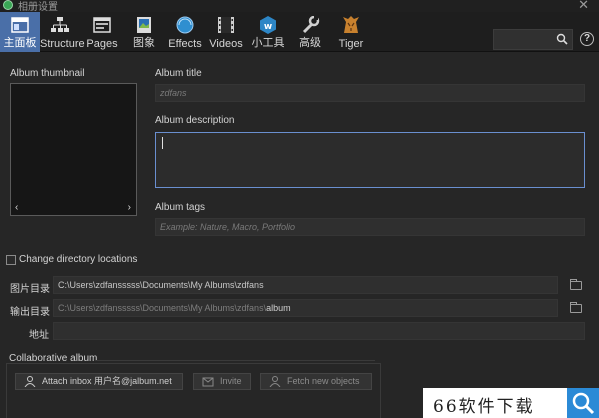 The width and height of the screenshot is (599, 418). Describe the element at coordinates (62, 44) in the screenshot. I see `tab-label: Structure` at that location.